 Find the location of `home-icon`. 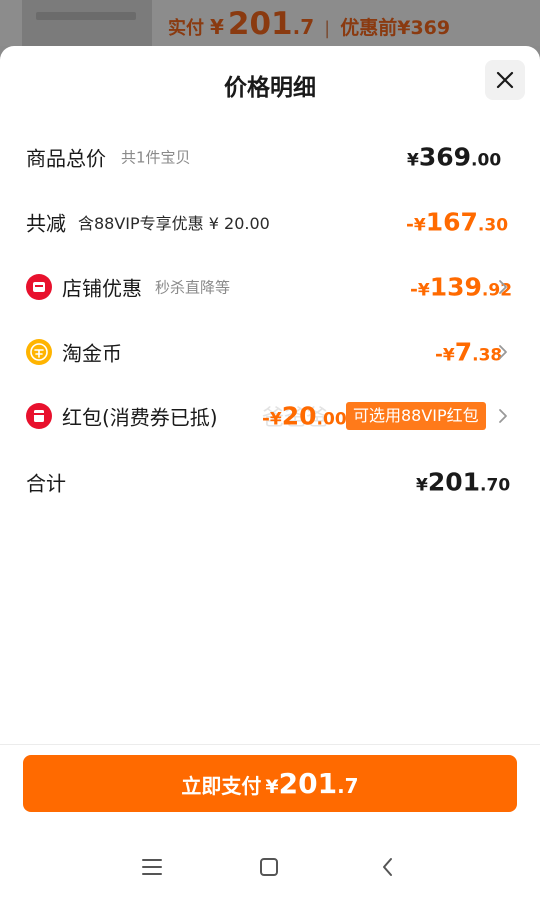

home-icon is located at coordinates (269, 867).